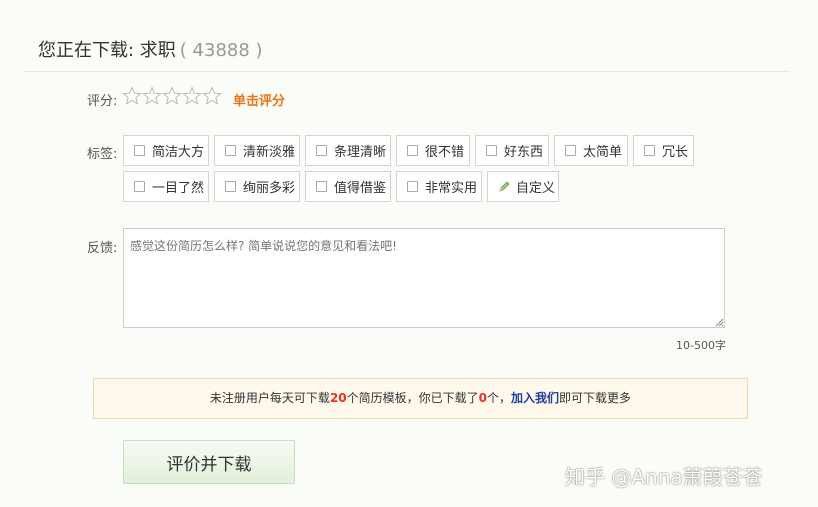 This screenshot has width=818, height=507. What do you see at coordinates (407, 47) in the screenshot?
I see `page-header: 您正在下载: 求职( 43888 )` at bounding box center [407, 47].